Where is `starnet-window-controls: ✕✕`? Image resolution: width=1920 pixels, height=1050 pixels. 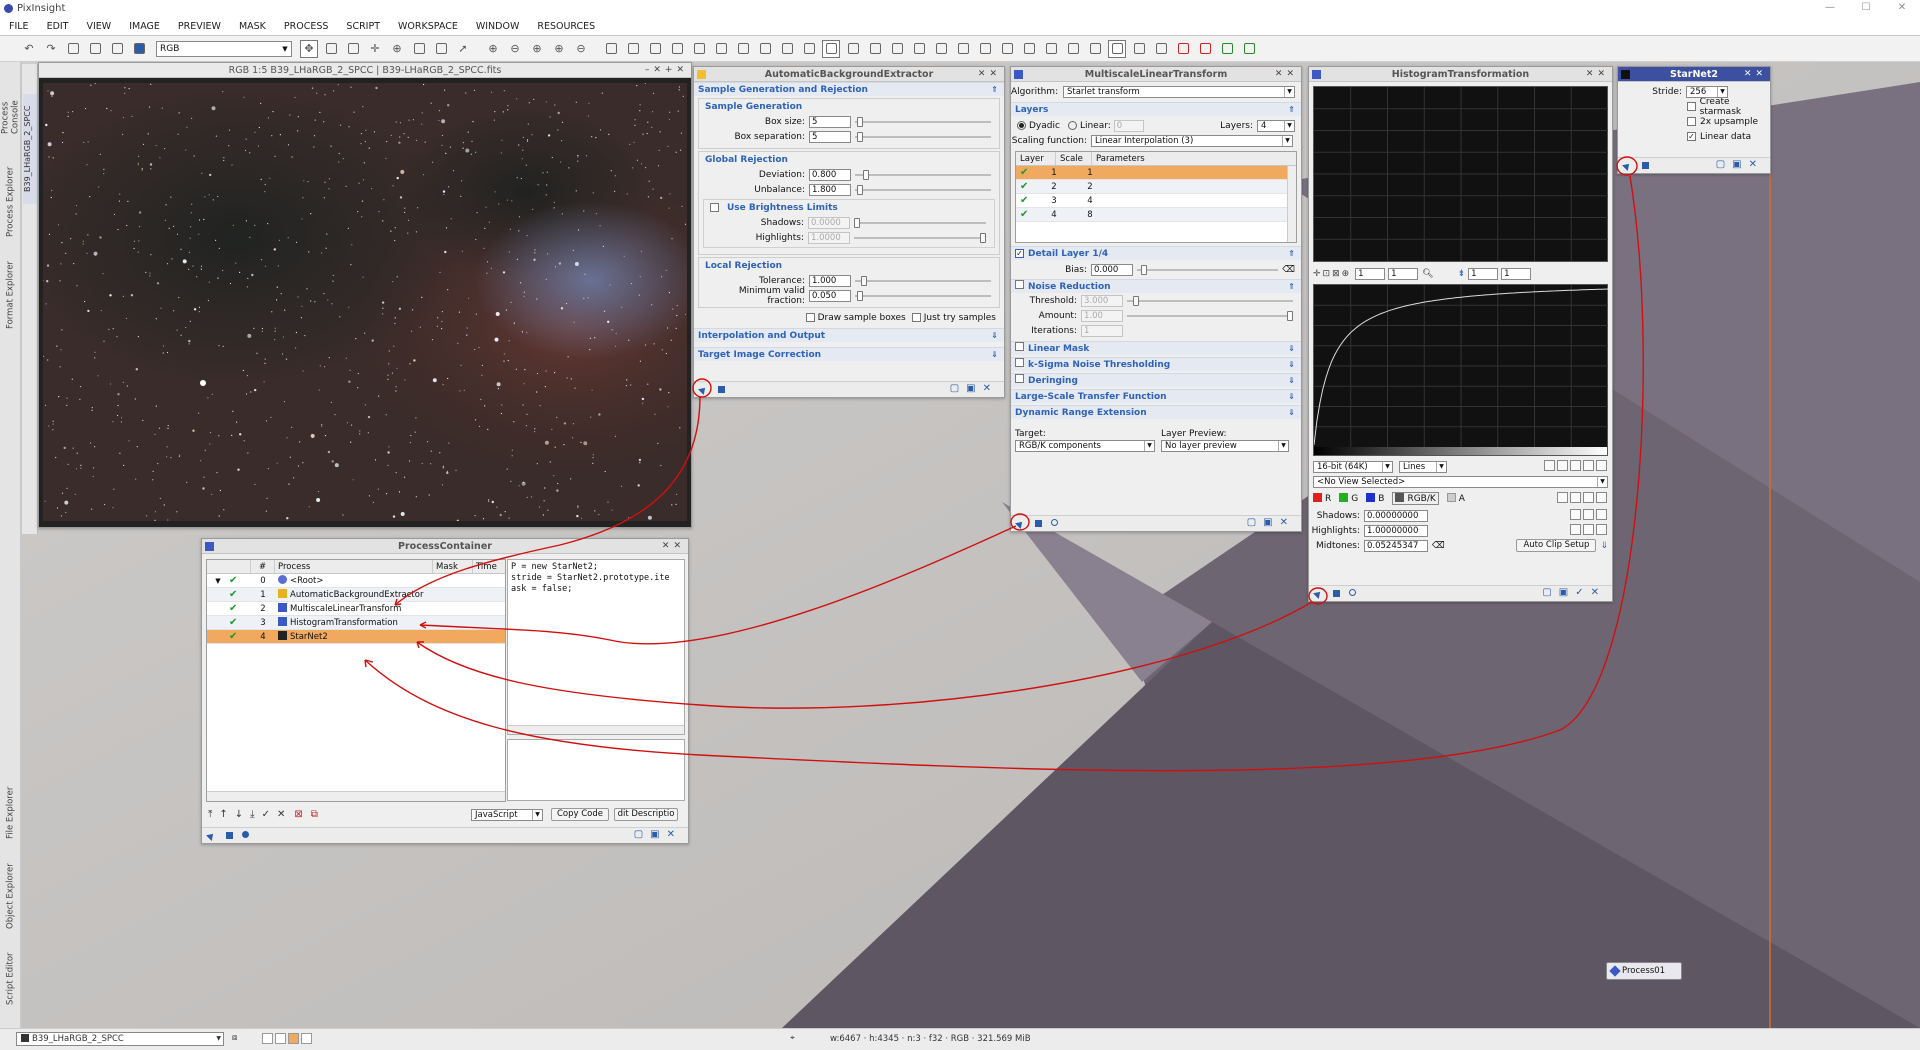 starnet-window-controls: ✕✕ is located at coordinates (1755, 74).